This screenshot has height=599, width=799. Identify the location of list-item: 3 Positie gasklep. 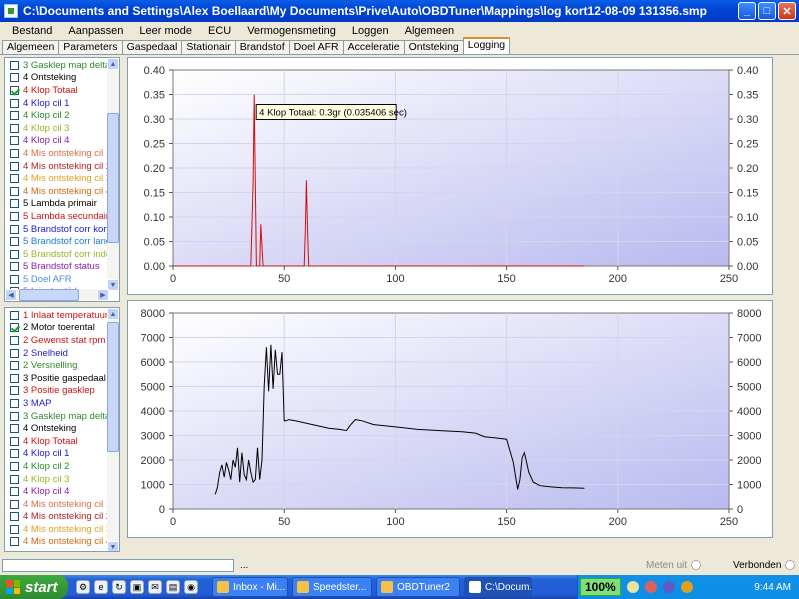
(62, 391).